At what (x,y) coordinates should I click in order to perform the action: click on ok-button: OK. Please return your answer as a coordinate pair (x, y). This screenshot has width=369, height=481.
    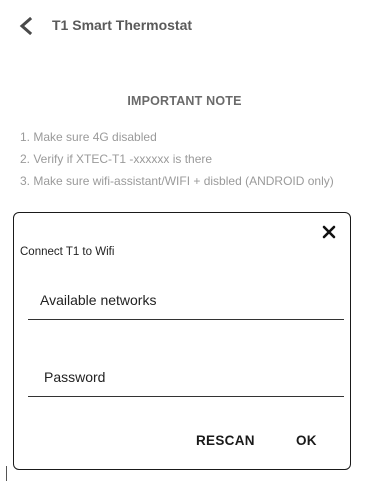
    Looking at the image, I should click on (306, 440).